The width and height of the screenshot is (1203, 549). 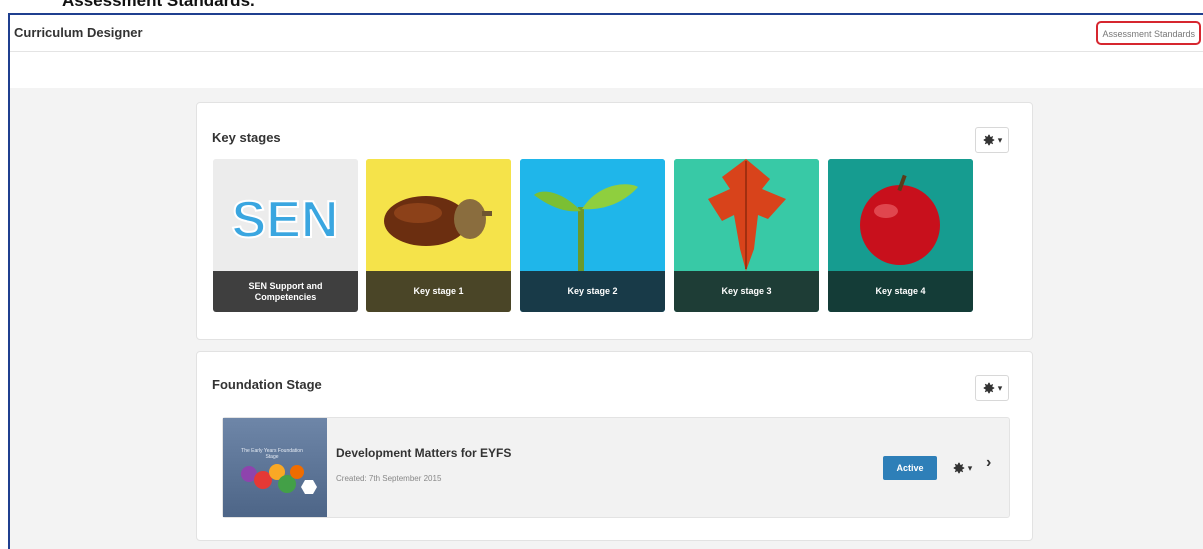 I want to click on tile-label: Key stage 2, so click(x=592, y=291).